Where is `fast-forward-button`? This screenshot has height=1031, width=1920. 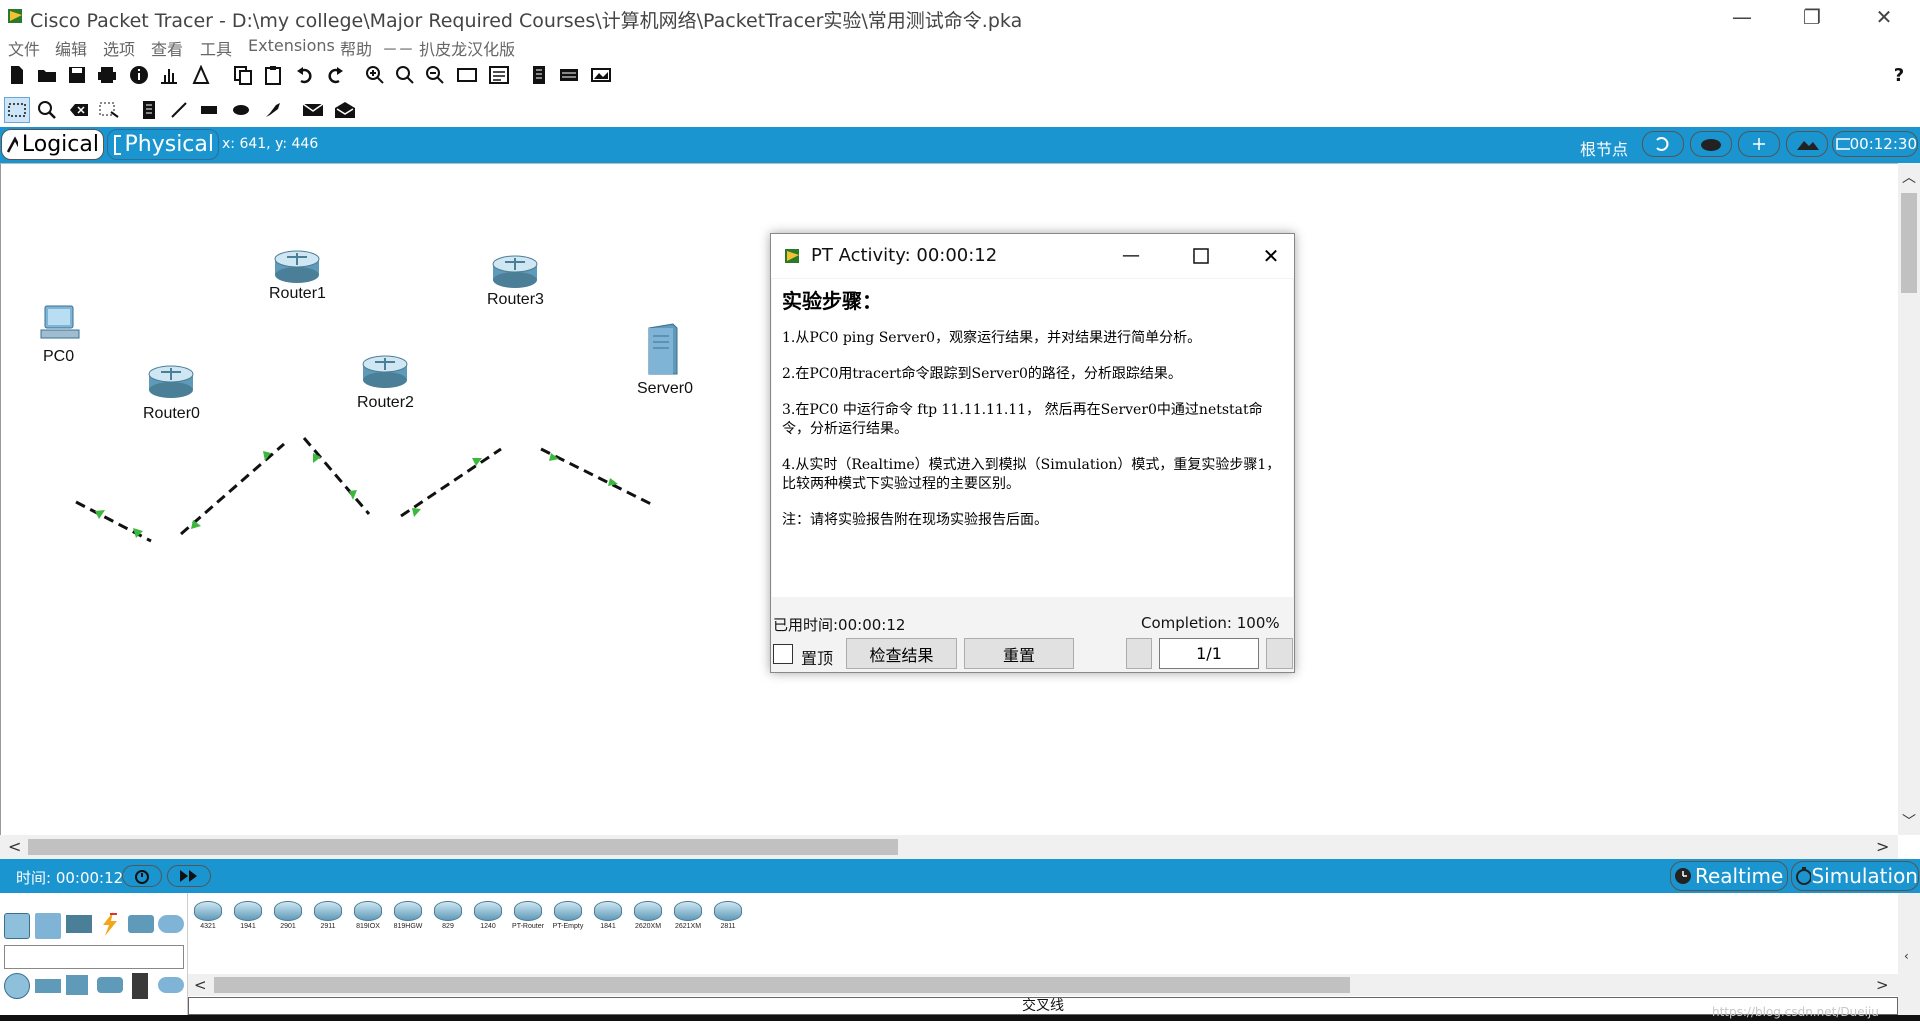 fast-forward-button is located at coordinates (189, 876).